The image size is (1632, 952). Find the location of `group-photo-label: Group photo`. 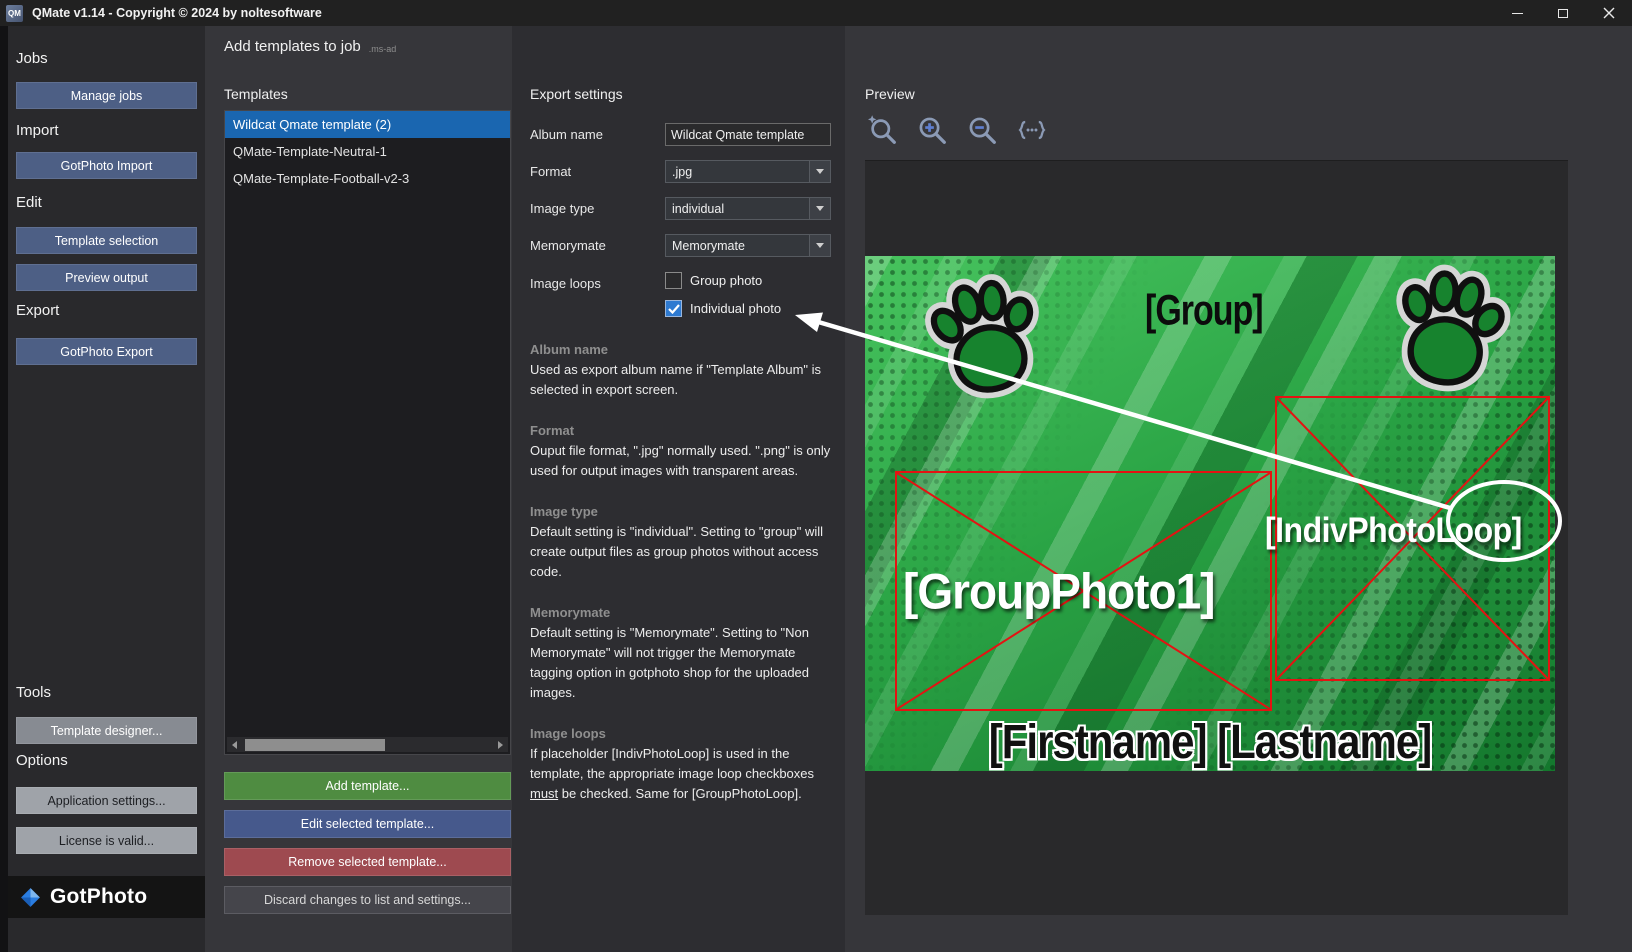

group-photo-label: Group photo is located at coordinates (726, 280).